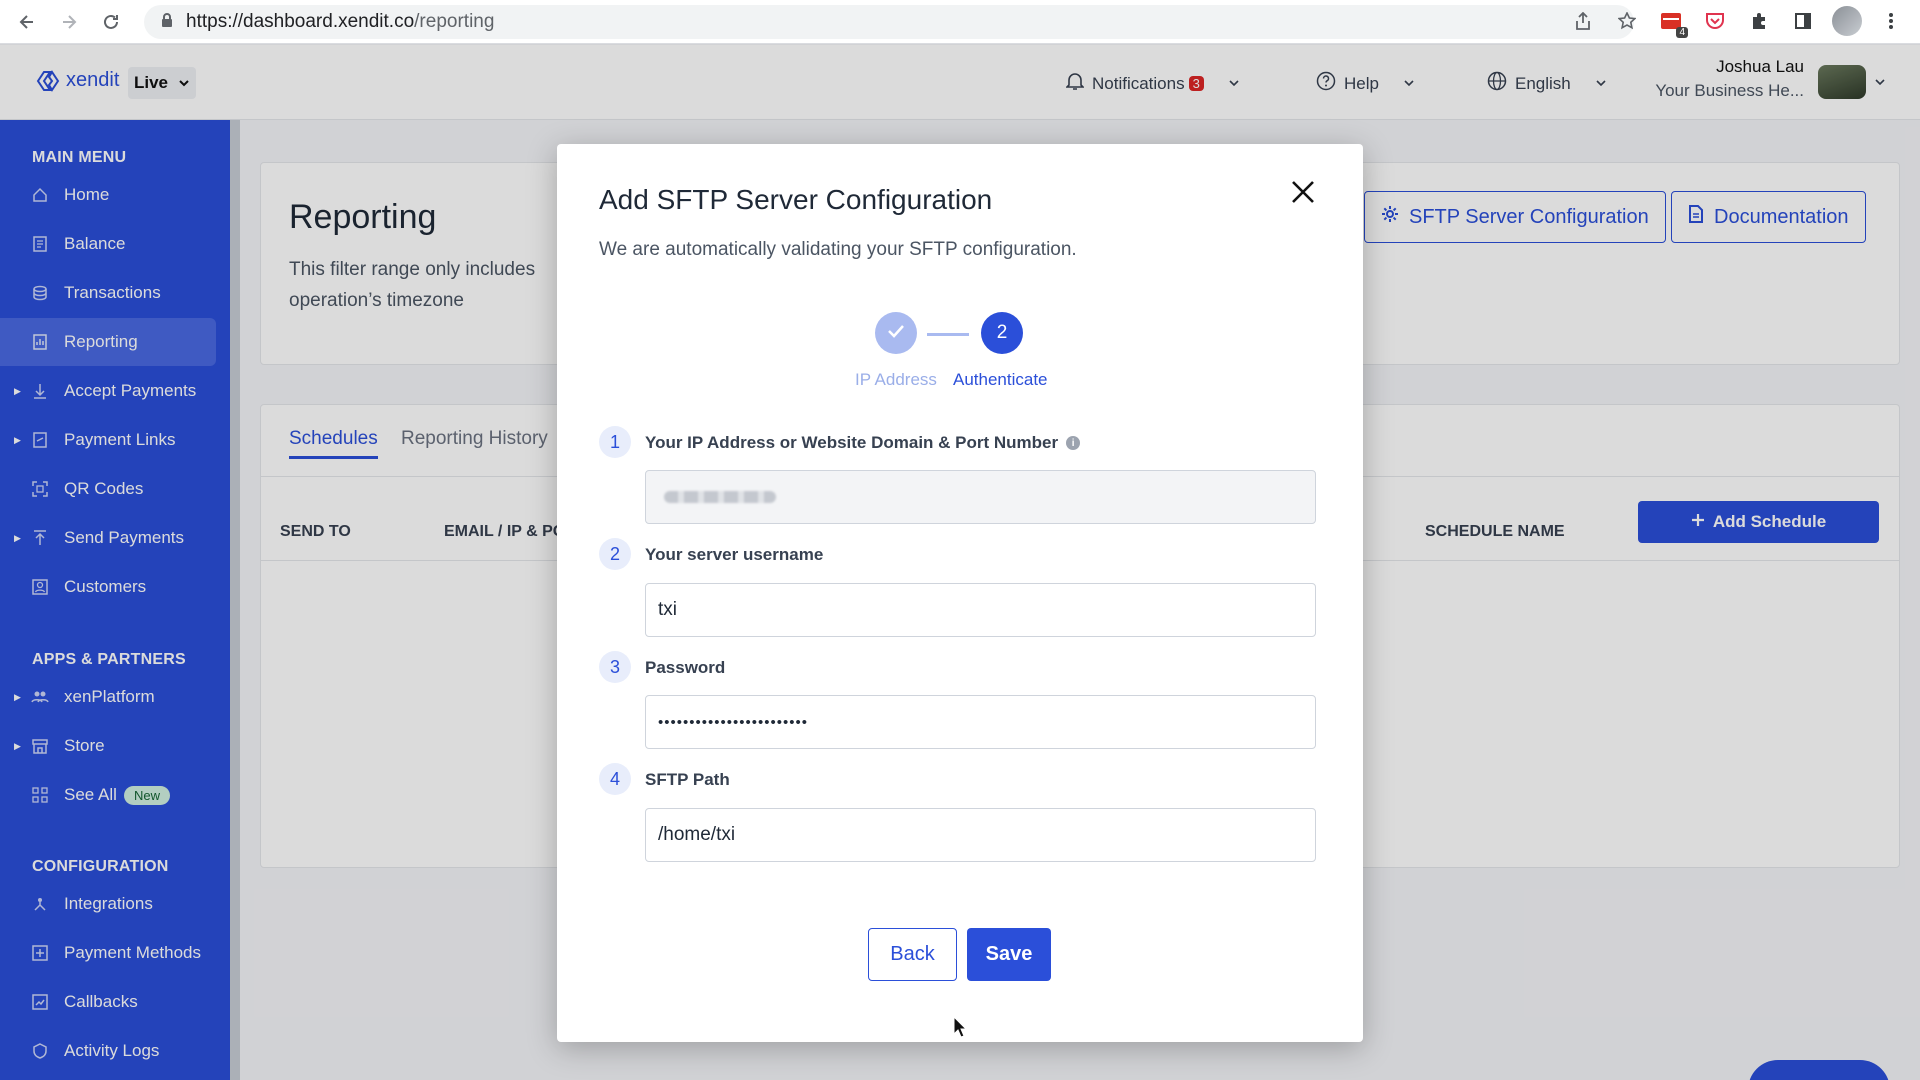  What do you see at coordinates (889, 22) in the screenshot?
I see `address-bar: https://dashboard.xendit.co/reporting` at bounding box center [889, 22].